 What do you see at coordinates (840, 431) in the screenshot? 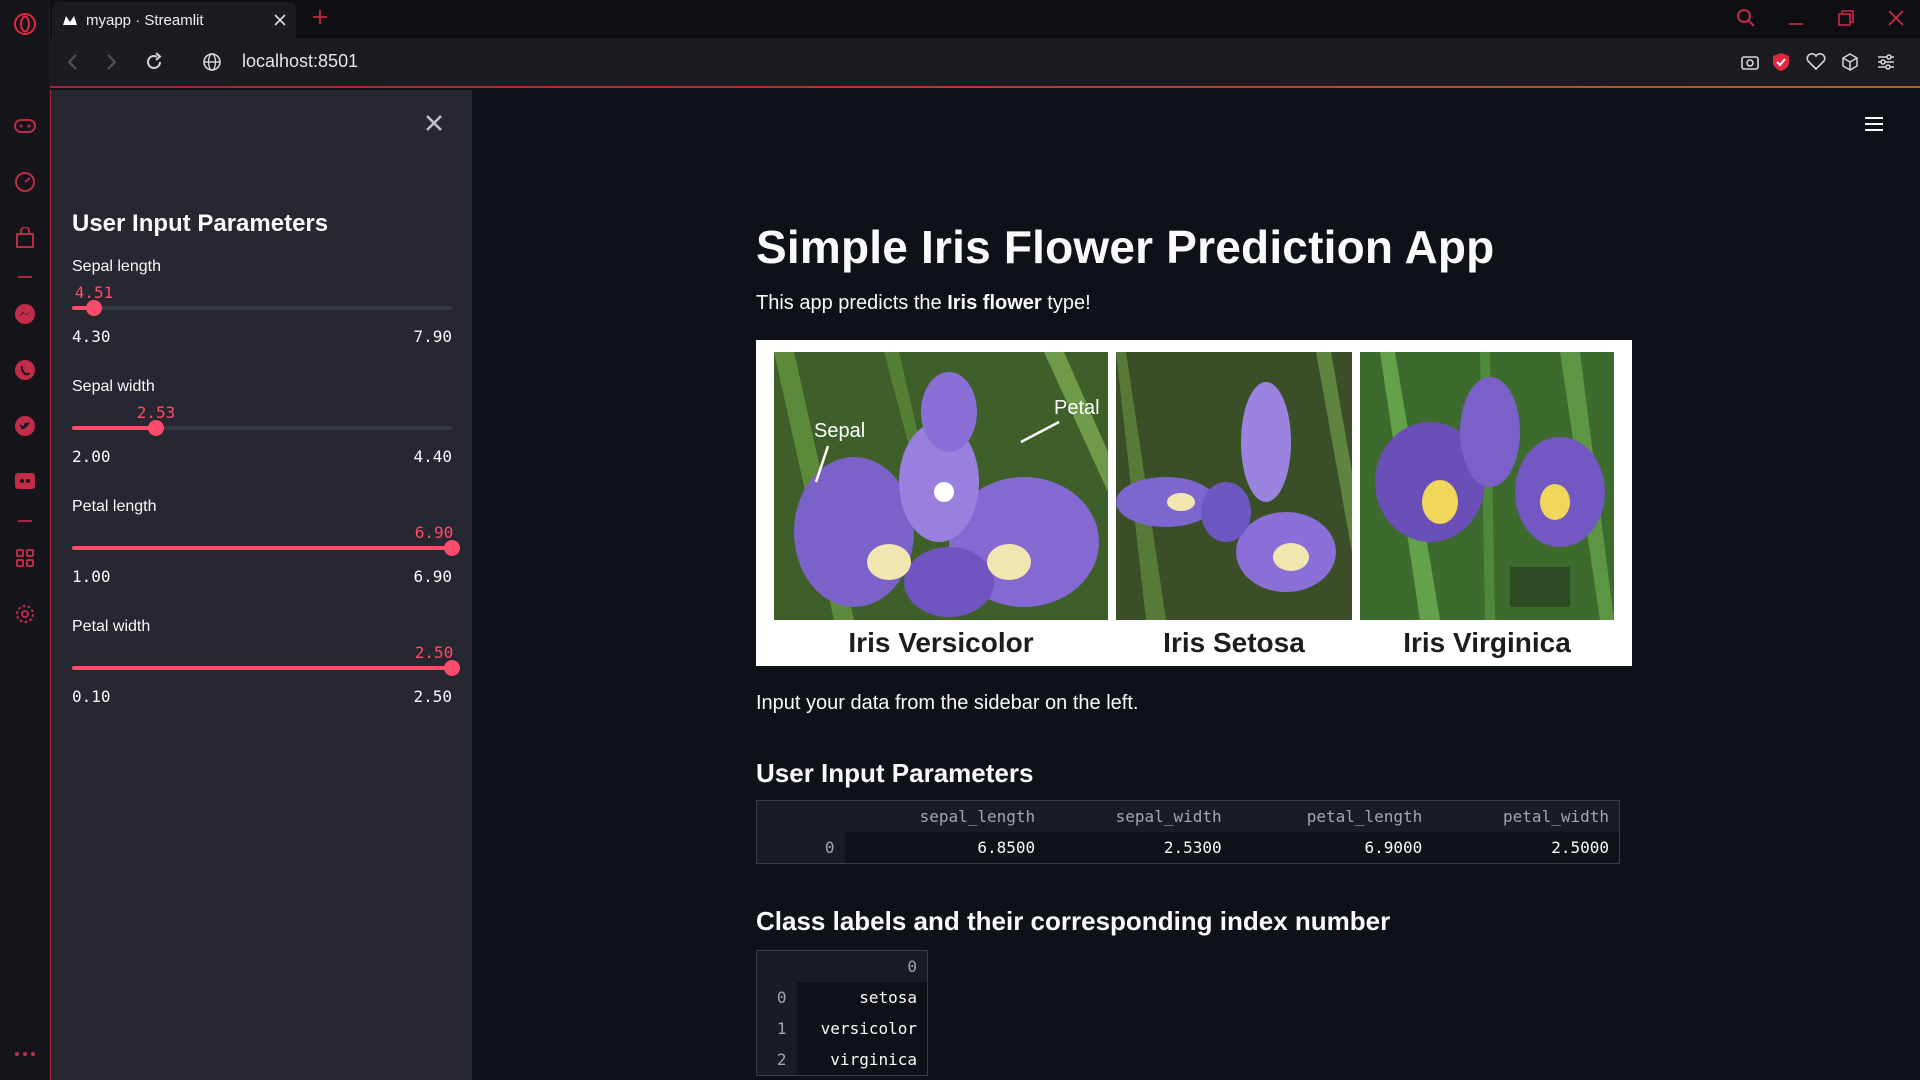
I see `sepal-annotation: Sepal` at bounding box center [840, 431].